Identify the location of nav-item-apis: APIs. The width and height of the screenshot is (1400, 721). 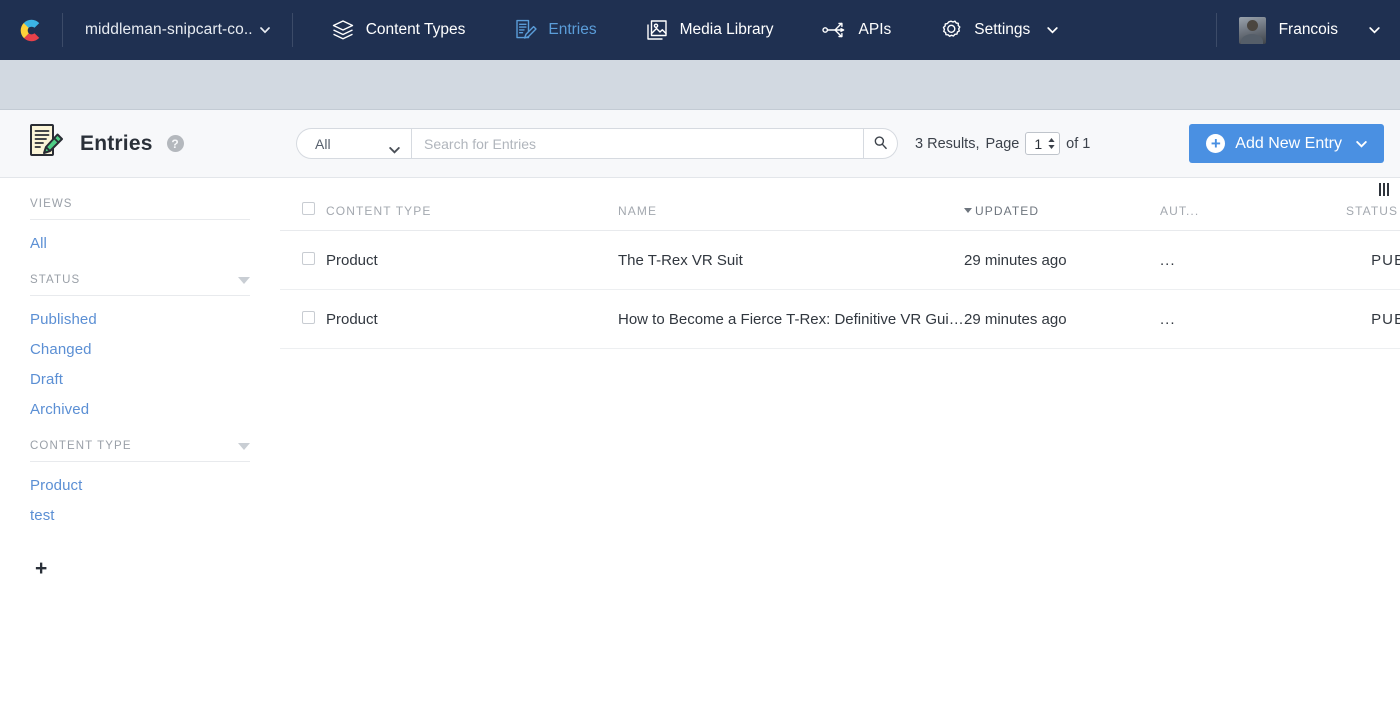
(857, 30).